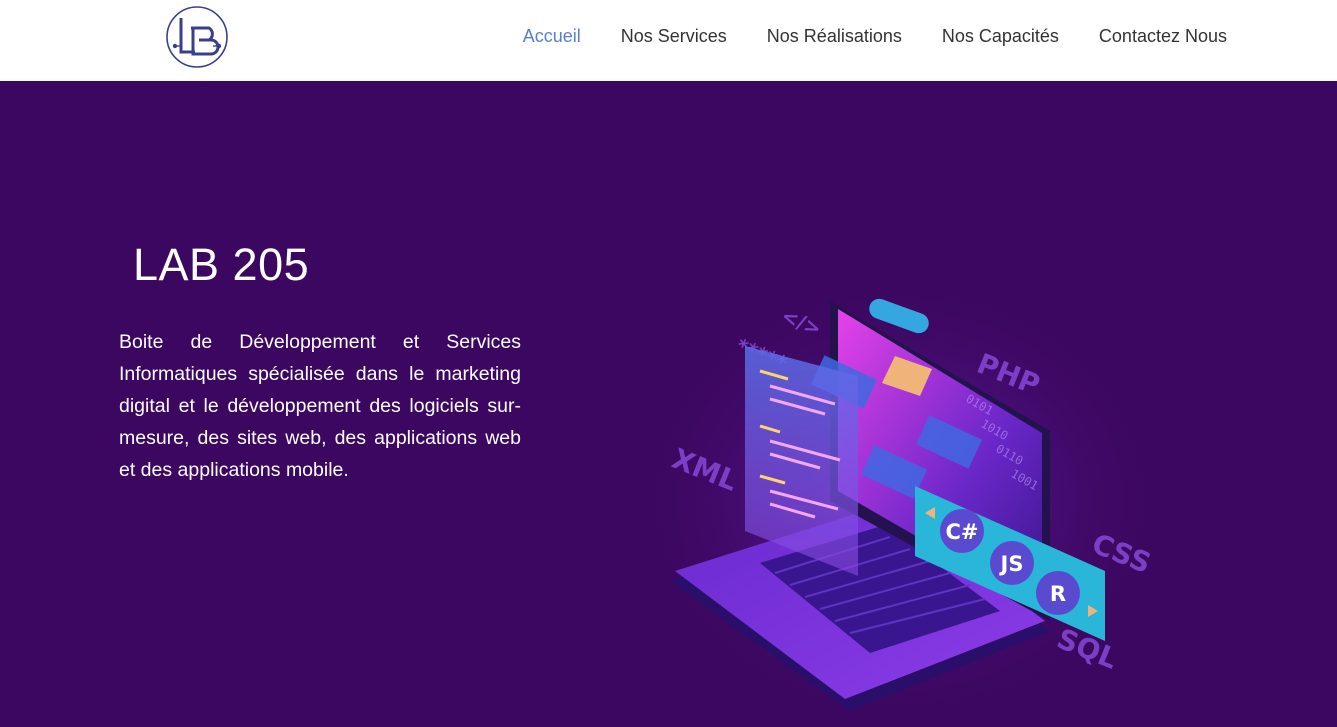 This screenshot has height=727, width=1337. Describe the element at coordinates (552, 36) in the screenshot. I see `nav-accueil: Accueil` at that location.